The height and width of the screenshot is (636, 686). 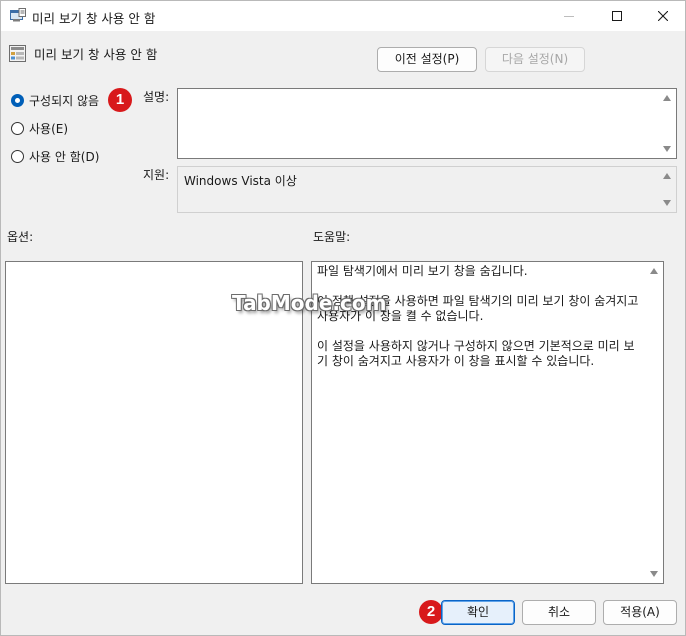 I want to click on window-title: 미리 보기 창 사용 안 함, so click(x=94, y=18).